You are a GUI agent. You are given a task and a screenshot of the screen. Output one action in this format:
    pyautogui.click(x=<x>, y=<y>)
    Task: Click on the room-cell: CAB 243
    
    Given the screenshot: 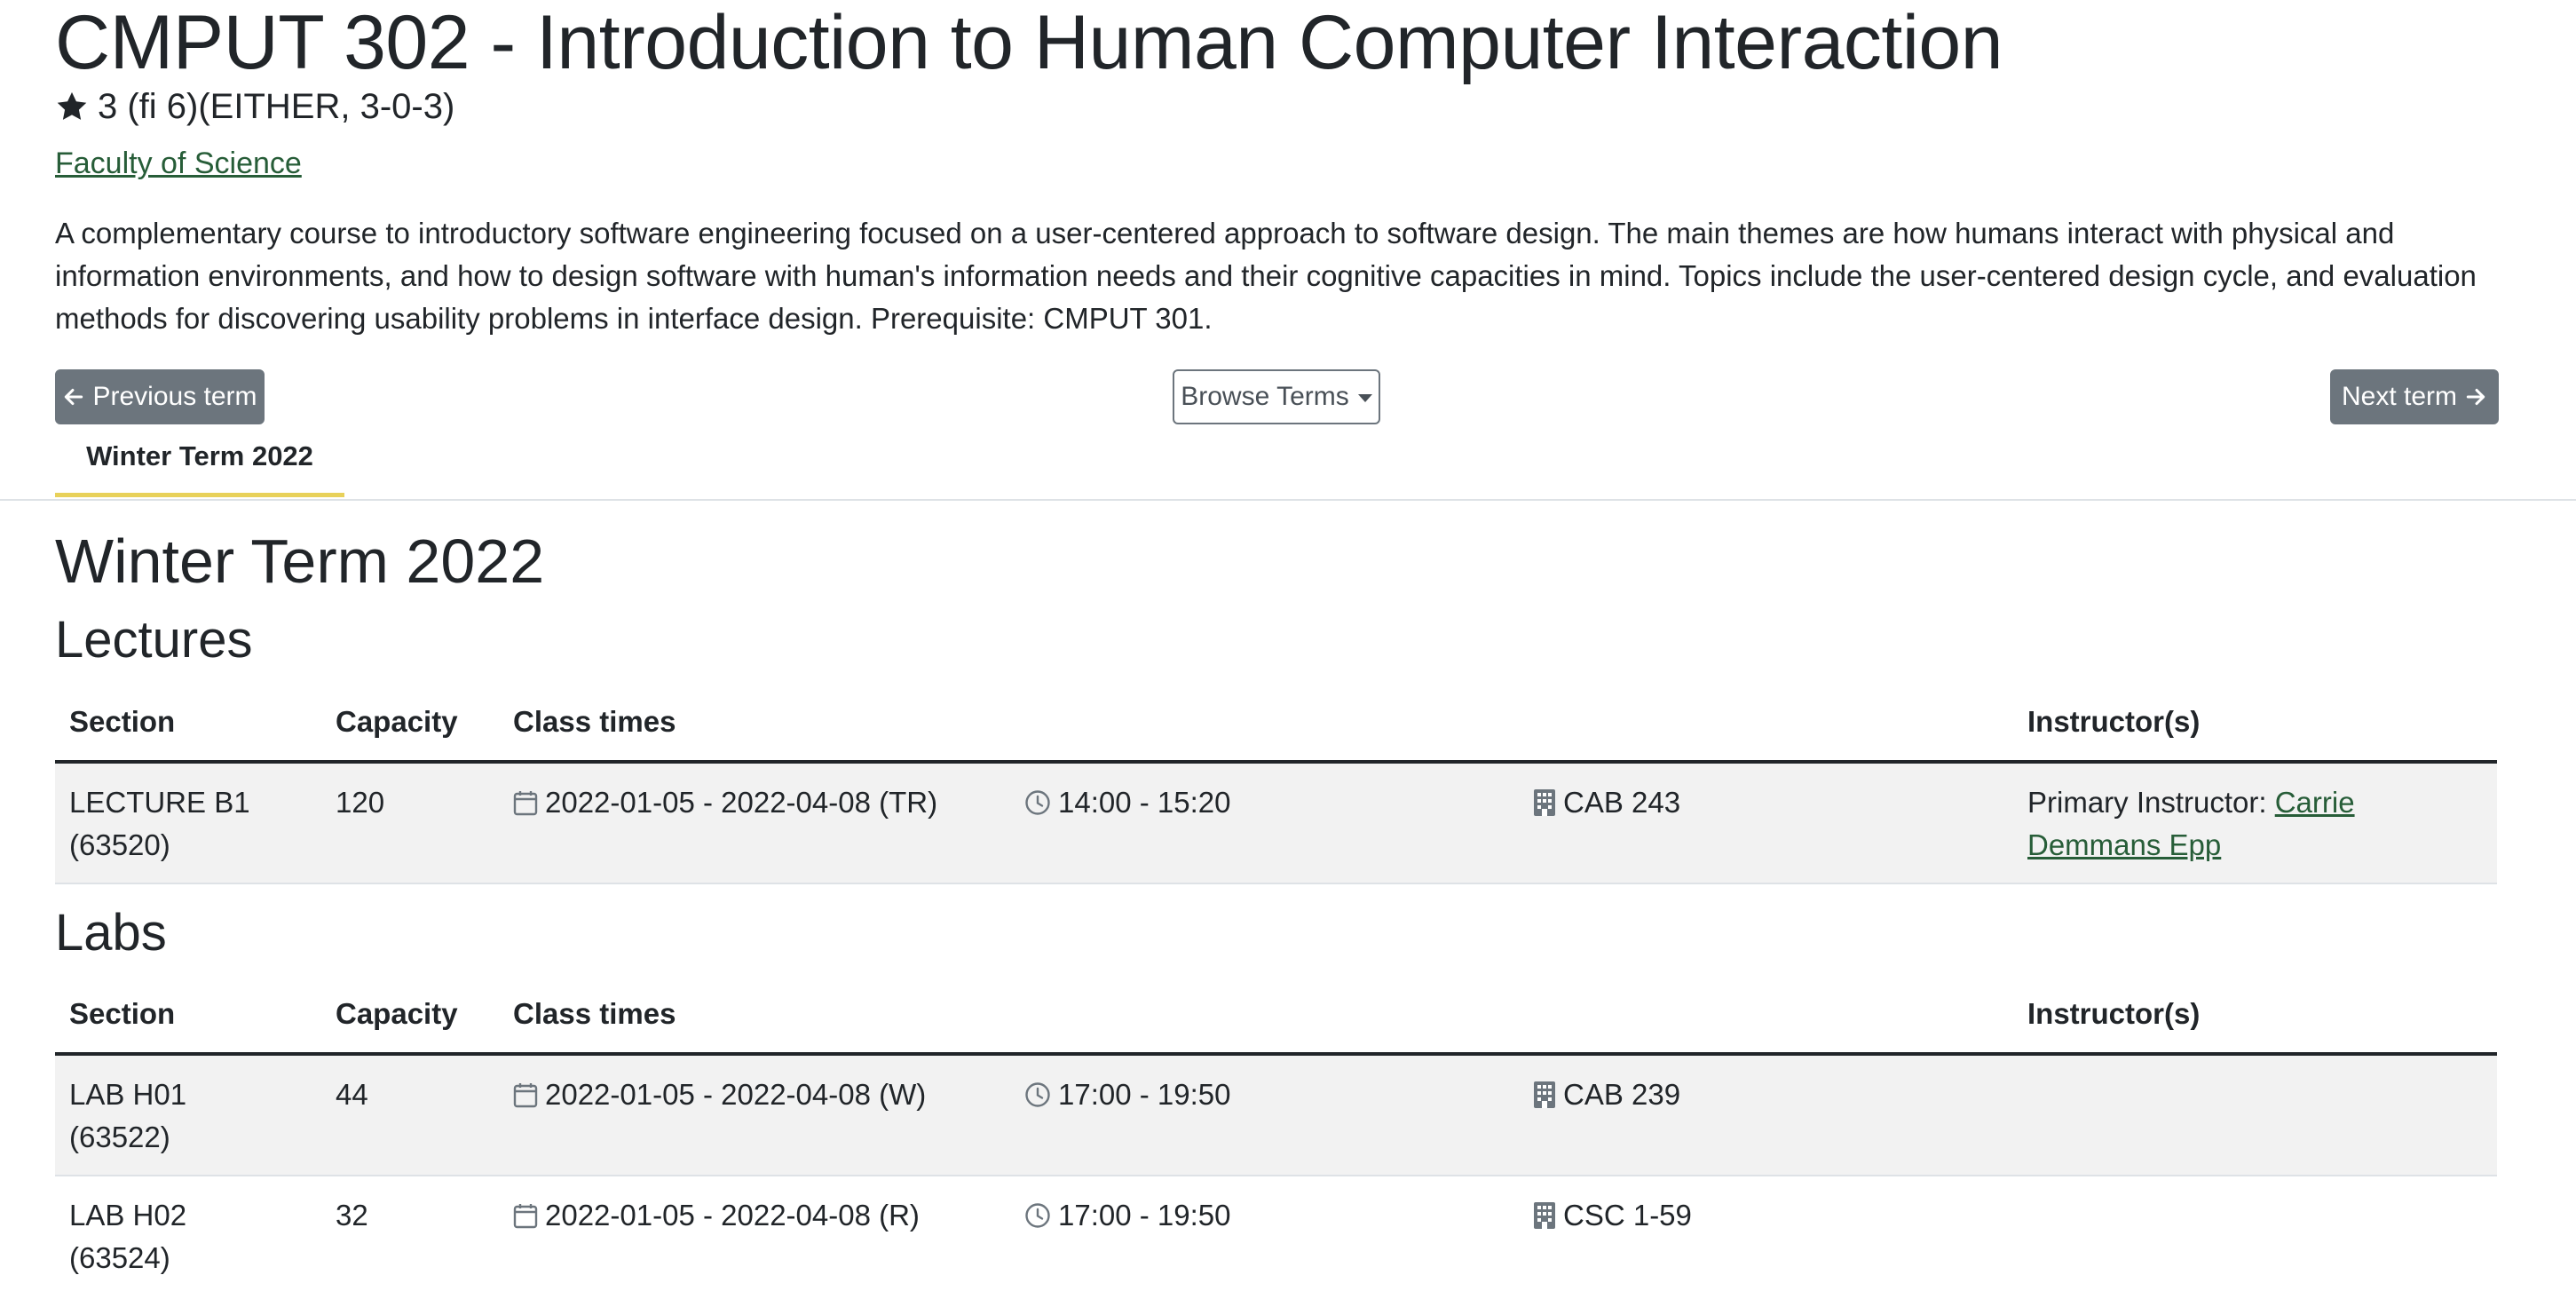 What is the action you would take?
    pyautogui.click(x=1766, y=823)
    